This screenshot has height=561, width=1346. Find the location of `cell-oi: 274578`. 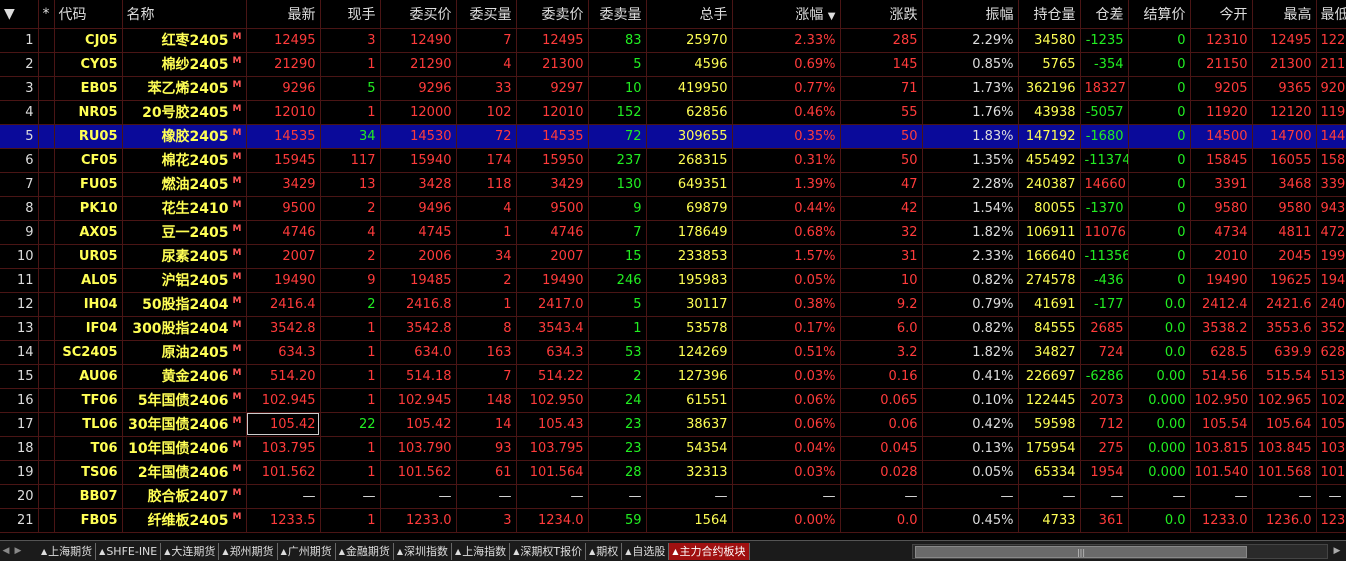

cell-oi: 274578 is located at coordinates (1049, 280).